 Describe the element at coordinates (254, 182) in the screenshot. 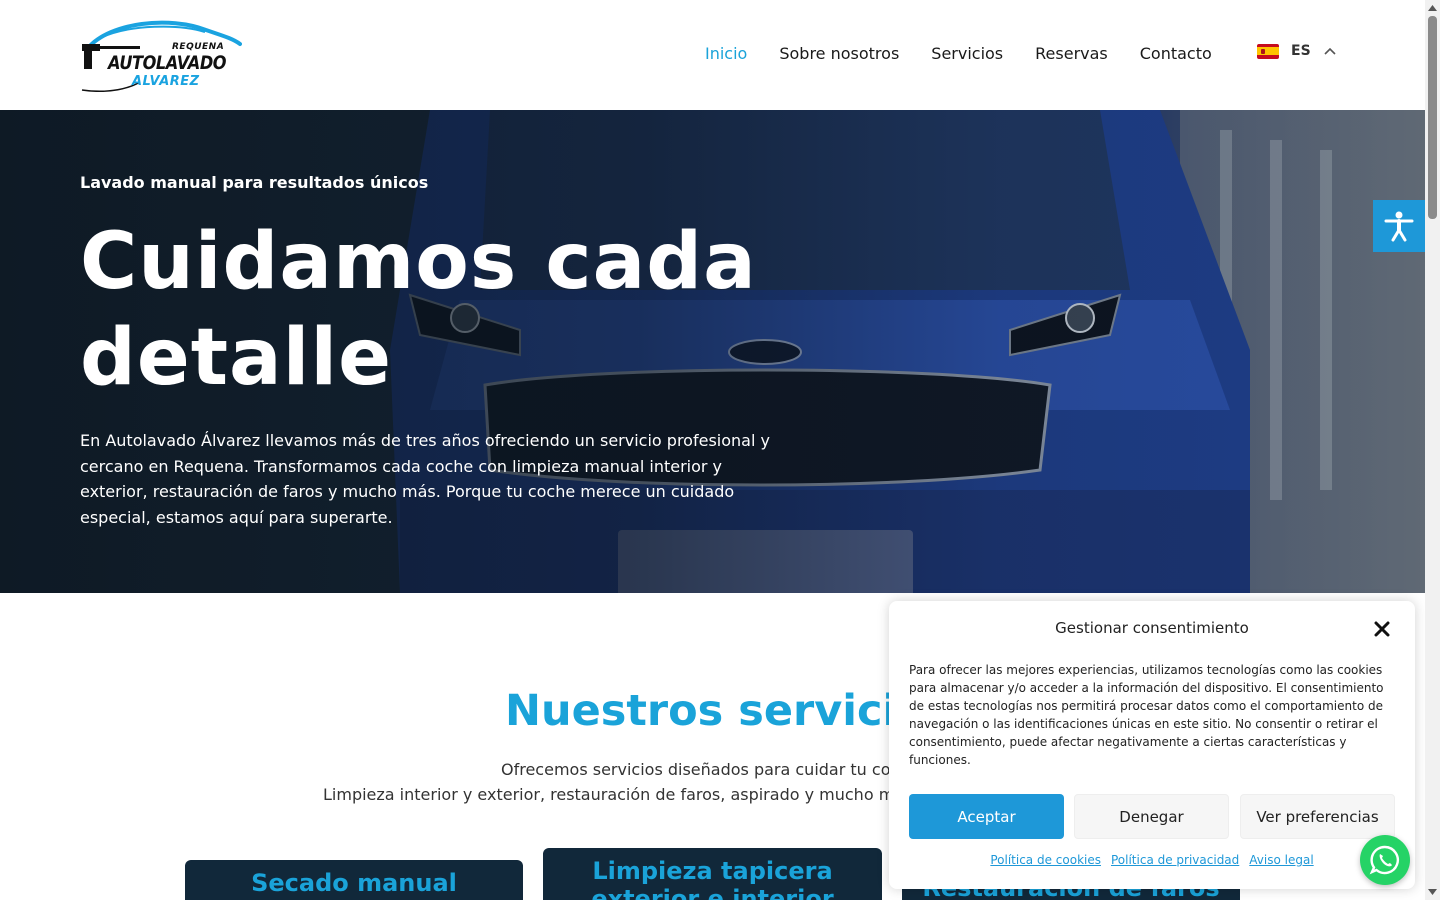

I see `hero-kicker: Lavado manual para resultados únicos` at that location.